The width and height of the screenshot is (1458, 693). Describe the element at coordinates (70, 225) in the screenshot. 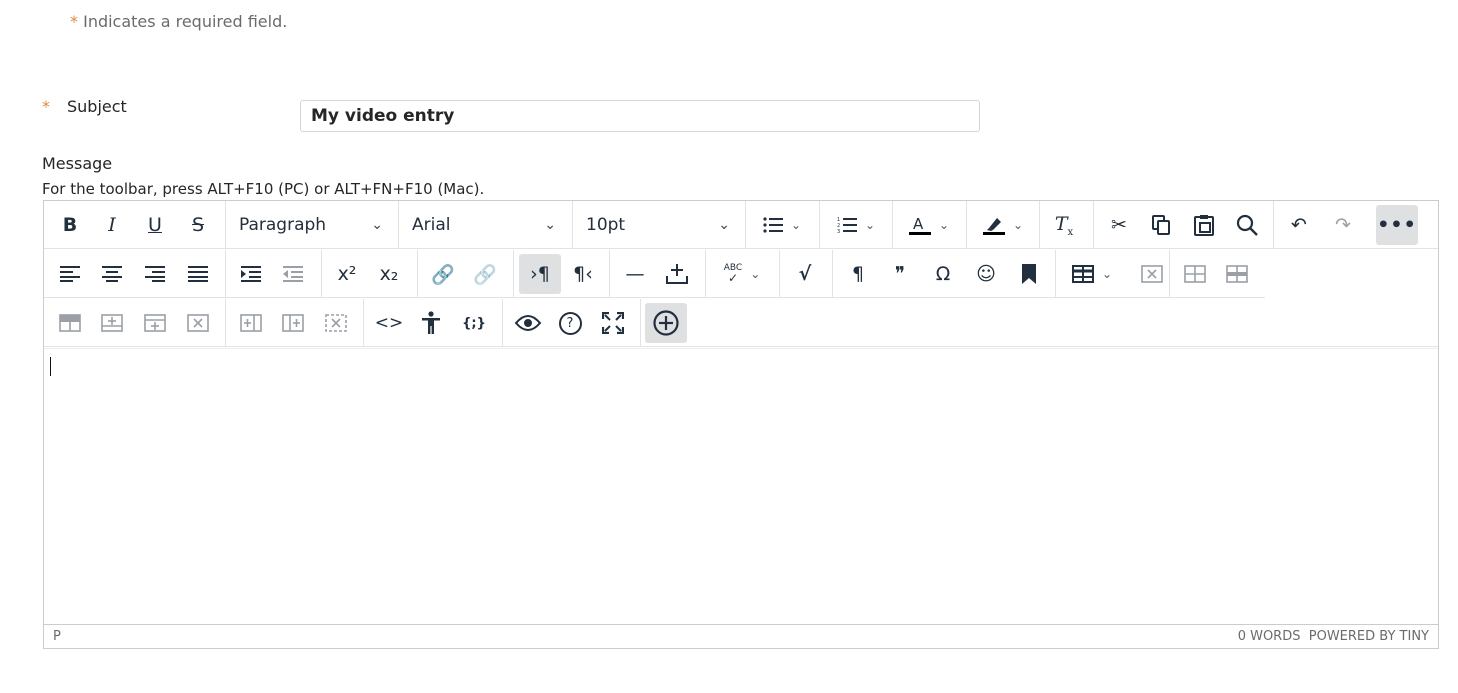

I see `bold-button: B` at that location.